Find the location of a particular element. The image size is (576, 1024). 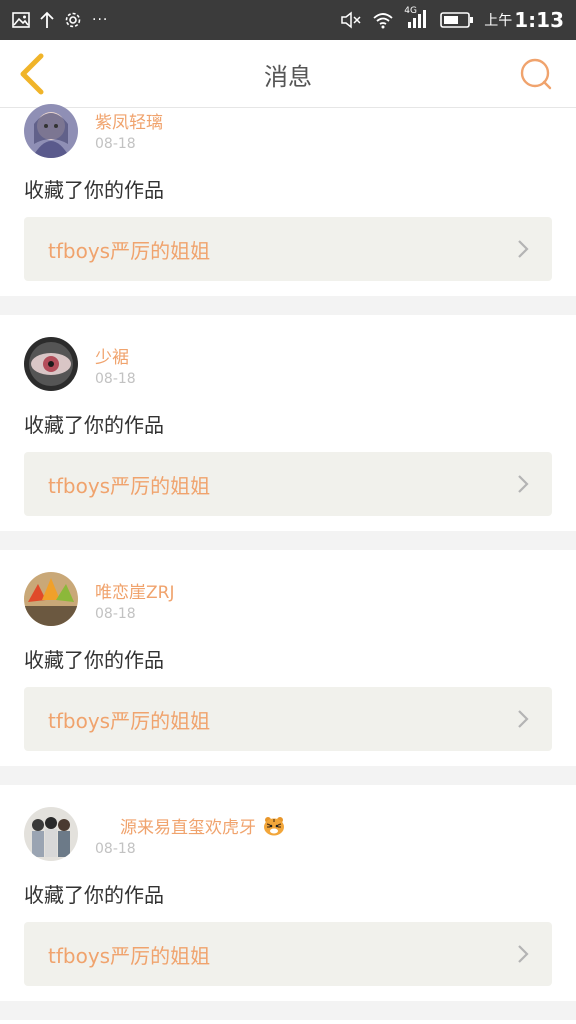

mute-icon is located at coordinates (351, 20).